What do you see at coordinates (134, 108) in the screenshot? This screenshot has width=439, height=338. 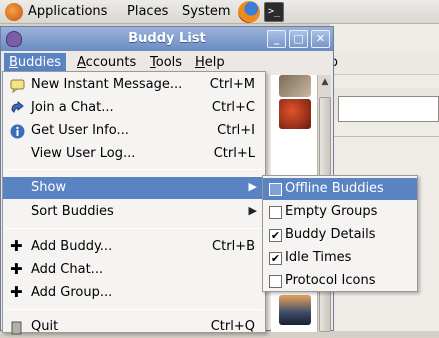 I see `menu-item-join-chat: Join a Chat... Ctrl+C` at bounding box center [134, 108].